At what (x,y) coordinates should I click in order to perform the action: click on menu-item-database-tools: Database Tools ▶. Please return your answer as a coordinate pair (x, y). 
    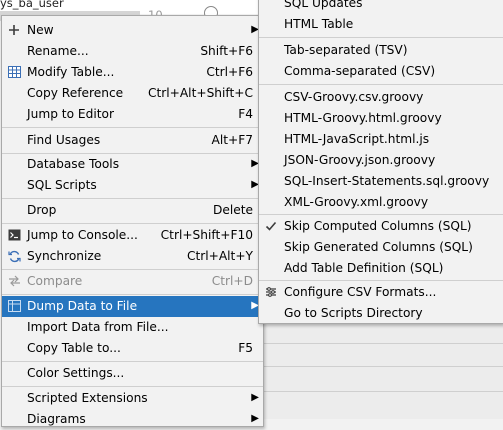
    Looking at the image, I should click on (132, 164).